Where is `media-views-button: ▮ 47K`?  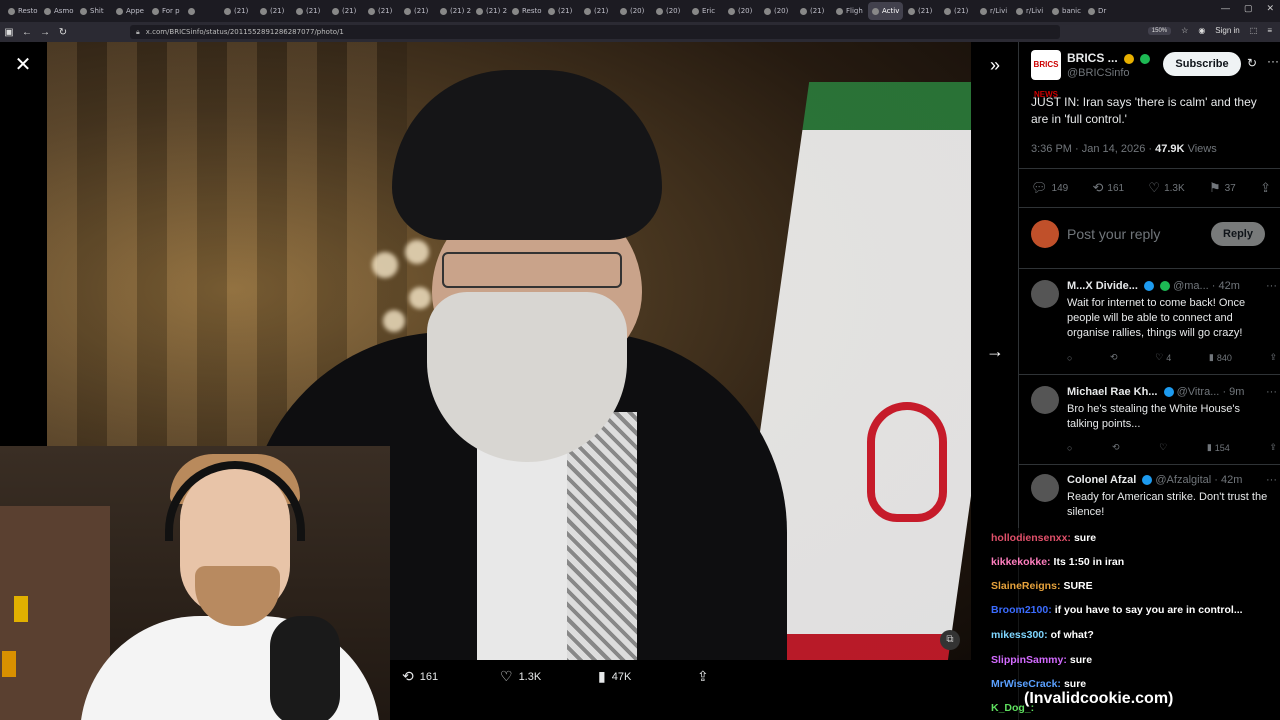
media-views-button: ▮ 47K is located at coordinates (614, 676).